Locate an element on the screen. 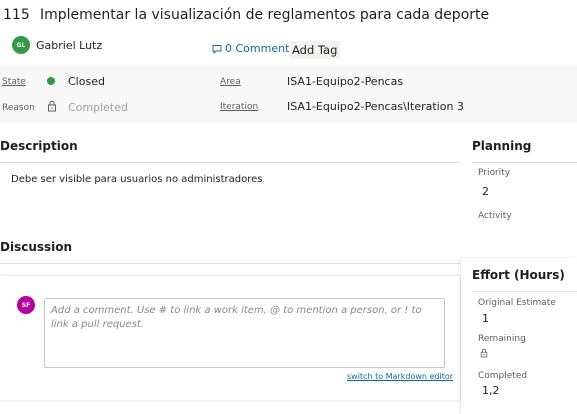  owner-avatar: GL is located at coordinates (21, 45).